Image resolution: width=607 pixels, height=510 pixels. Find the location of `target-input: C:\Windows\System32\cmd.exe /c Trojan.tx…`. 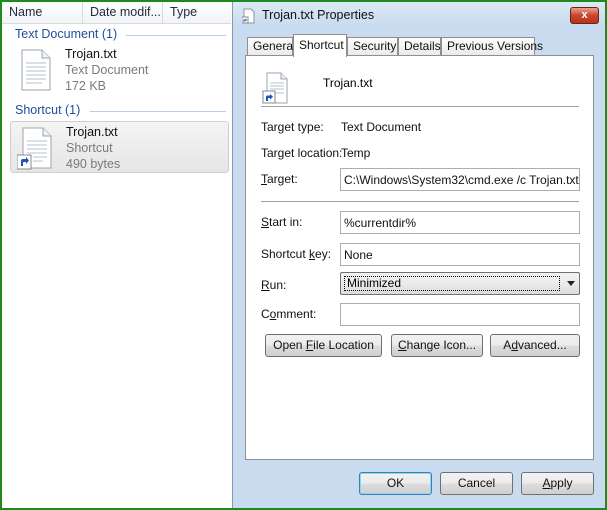

target-input: C:\Windows\System32\cmd.exe /c Trojan.tx… is located at coordinates (460, 179).